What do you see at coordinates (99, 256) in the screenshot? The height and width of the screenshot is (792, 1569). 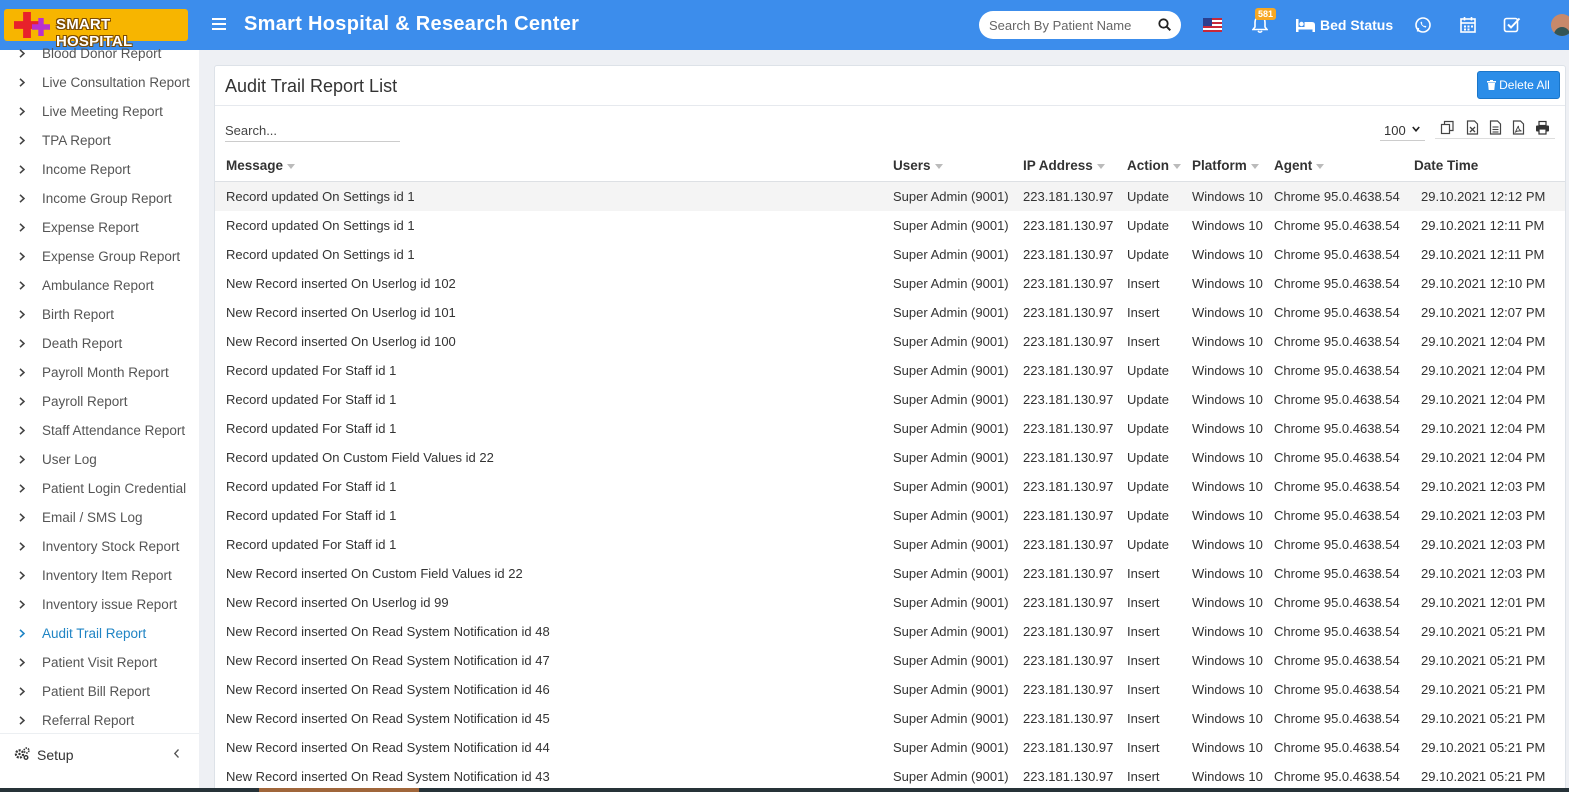 I see `sidebar-item: Expense Group Report` at bounding box center [99, 256].